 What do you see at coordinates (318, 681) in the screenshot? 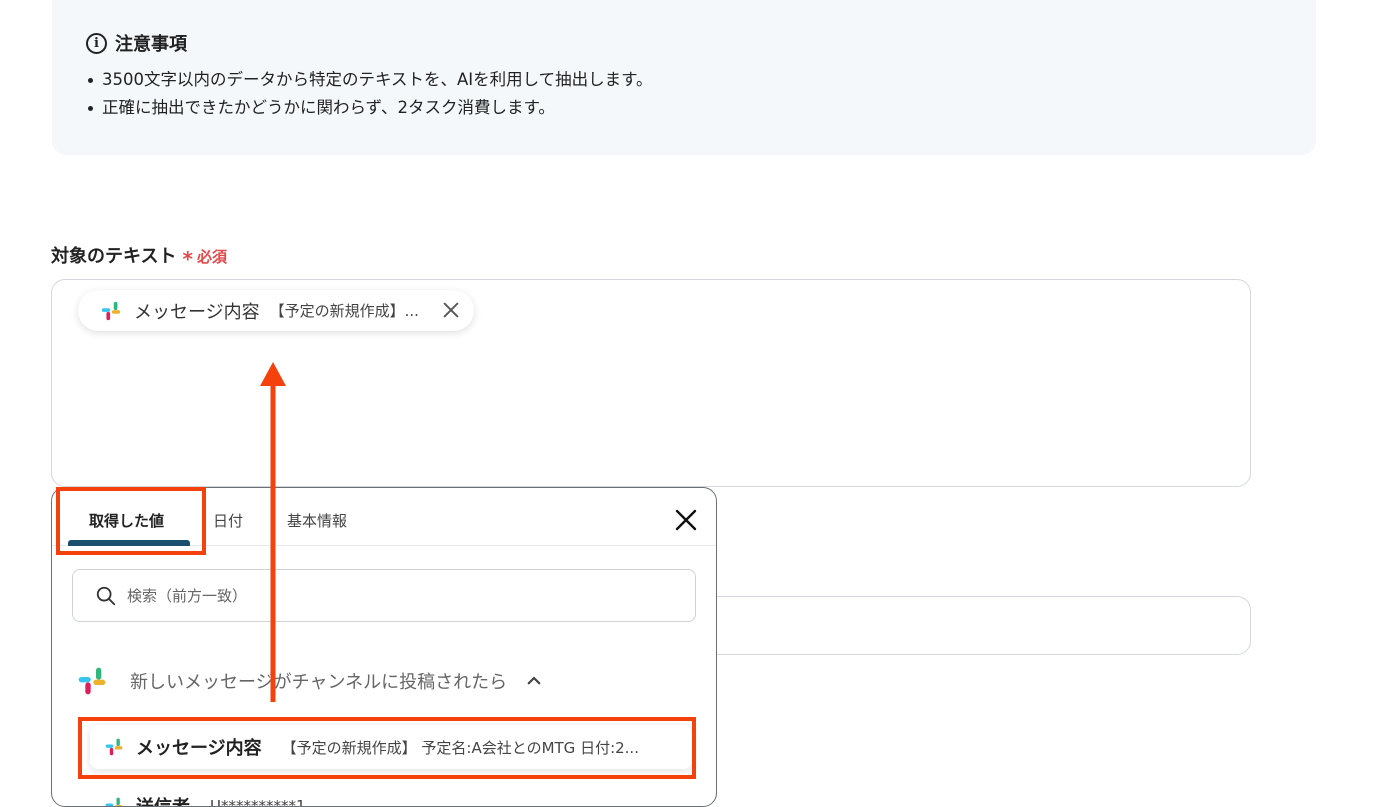
I see `group-title: 新しいメッセージがチャンネルに投稿されたら` at bounding box center [318, 681].